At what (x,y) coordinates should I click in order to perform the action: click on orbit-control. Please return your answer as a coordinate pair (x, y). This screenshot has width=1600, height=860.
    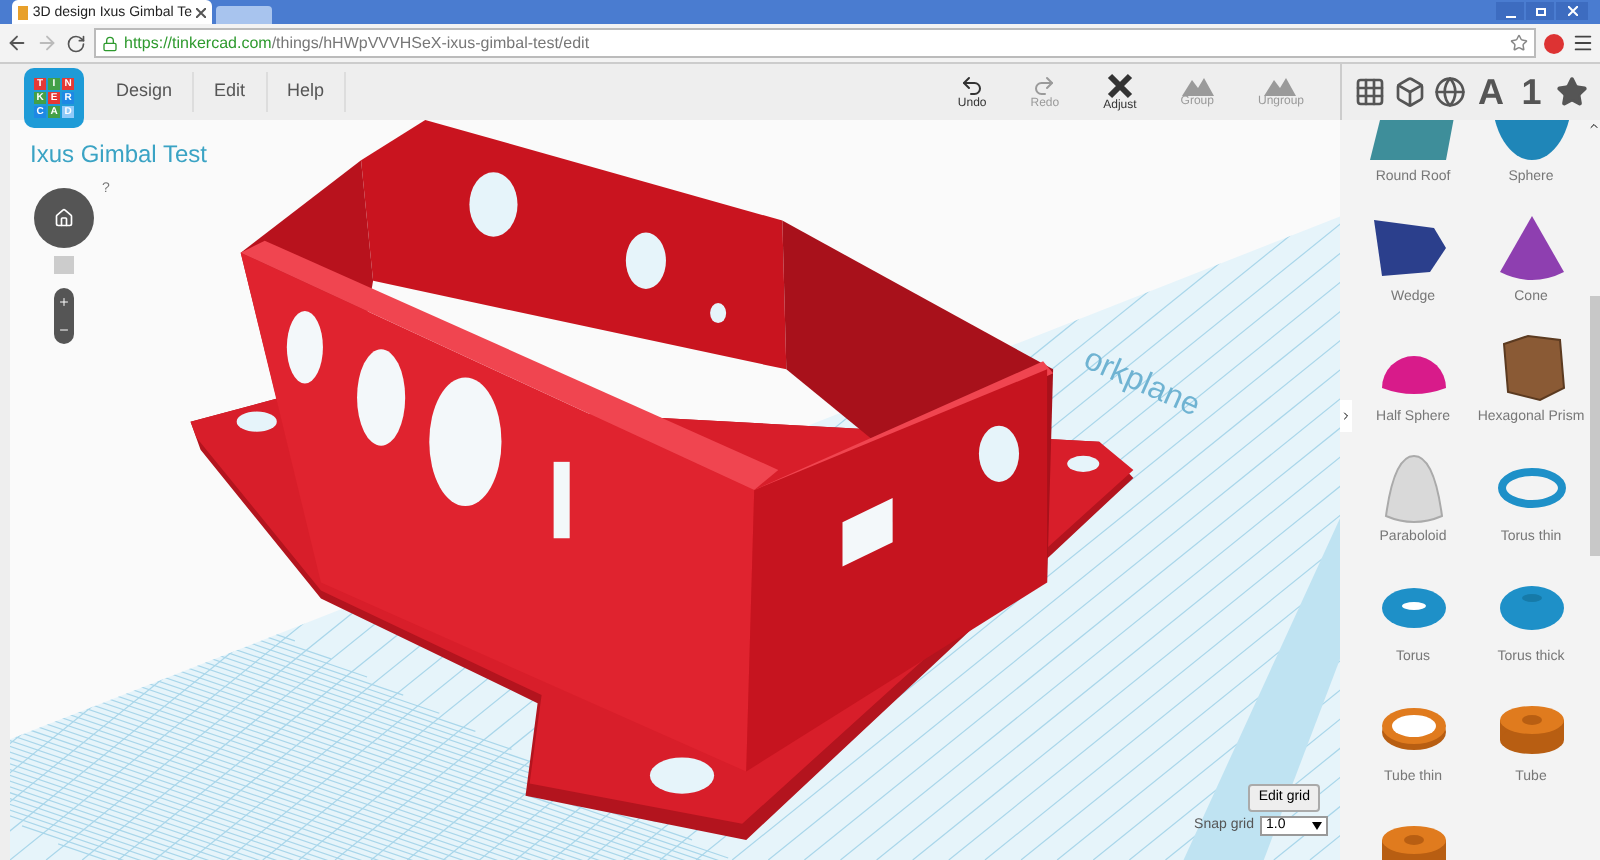
    Looking at the image, I should click on (64, 218).